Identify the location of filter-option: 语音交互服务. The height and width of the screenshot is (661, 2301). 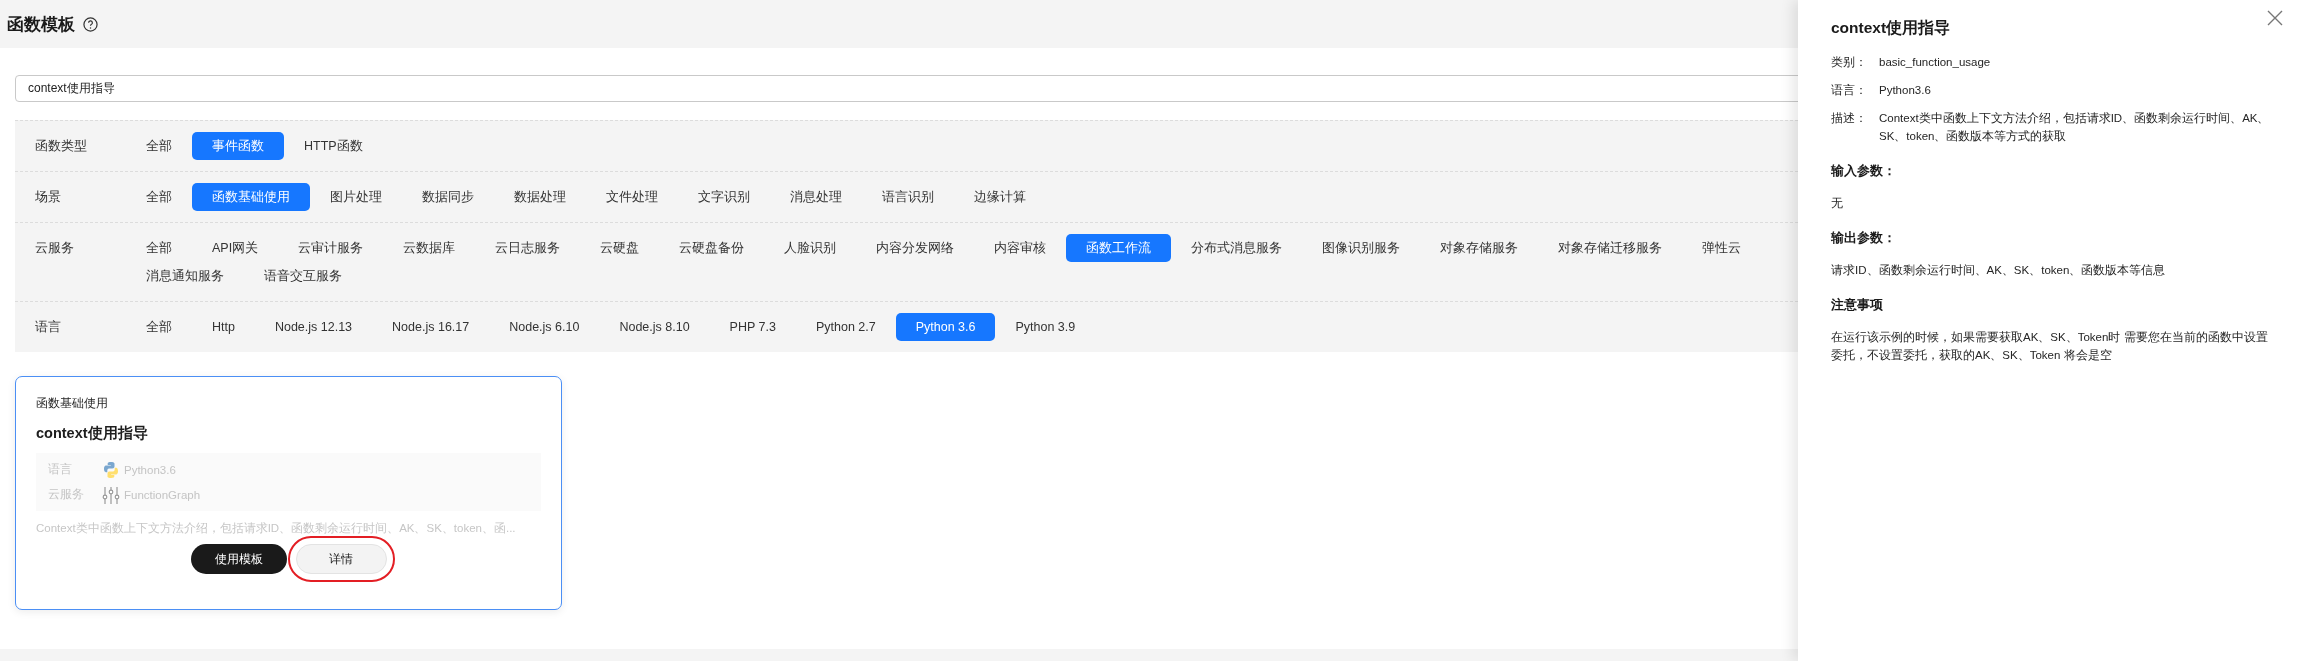
(303, 276).